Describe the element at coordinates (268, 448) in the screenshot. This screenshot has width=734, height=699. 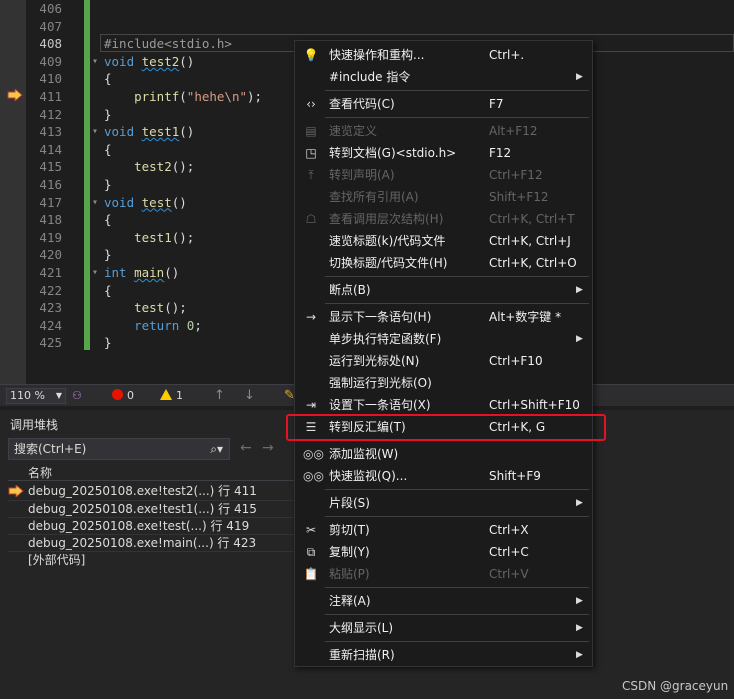
I see `forward-arrow-icon: →` at that location.